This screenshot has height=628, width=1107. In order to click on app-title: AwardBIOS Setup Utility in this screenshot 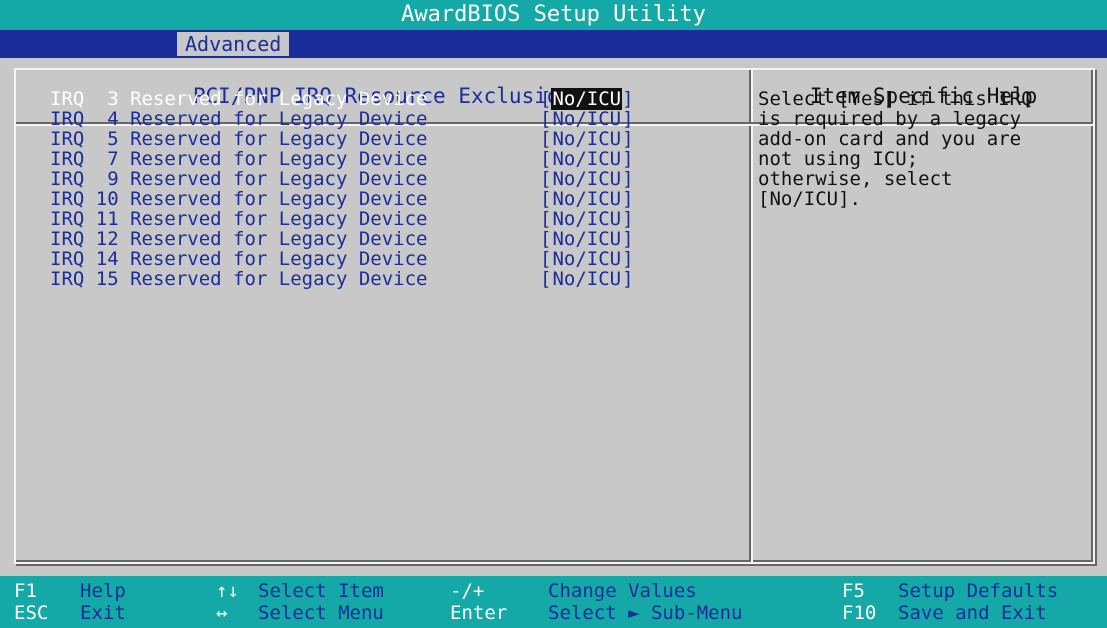, I will do `click(553, 14)`.